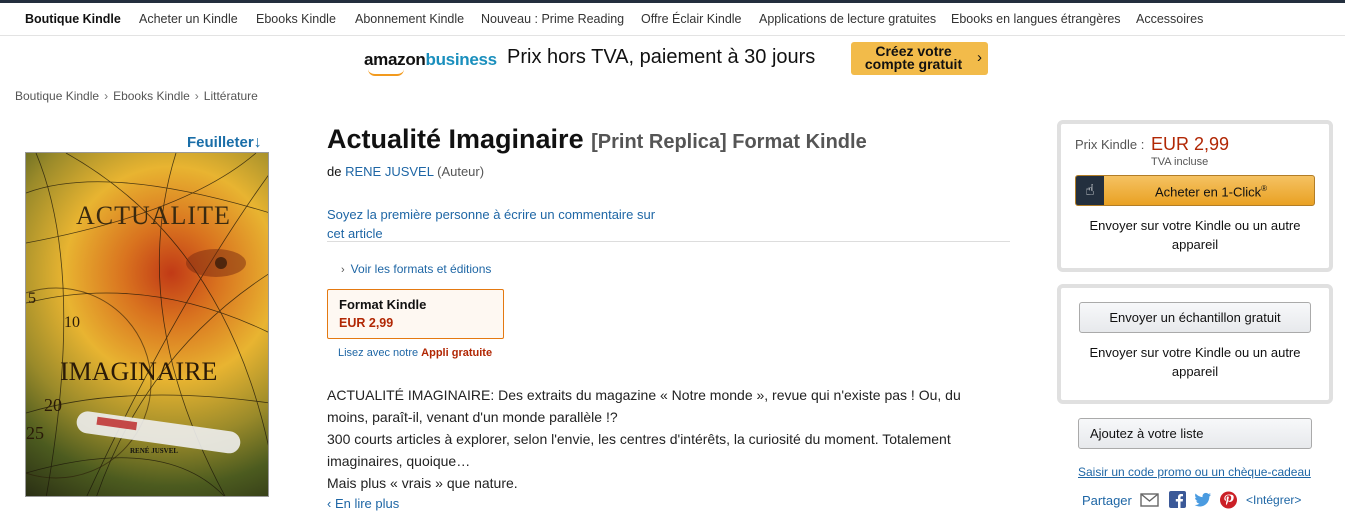  What do you see at coordinates (1264, 188) in the screenshot?
I see `registered-mark: ®` at bounding box center [1264, 188].